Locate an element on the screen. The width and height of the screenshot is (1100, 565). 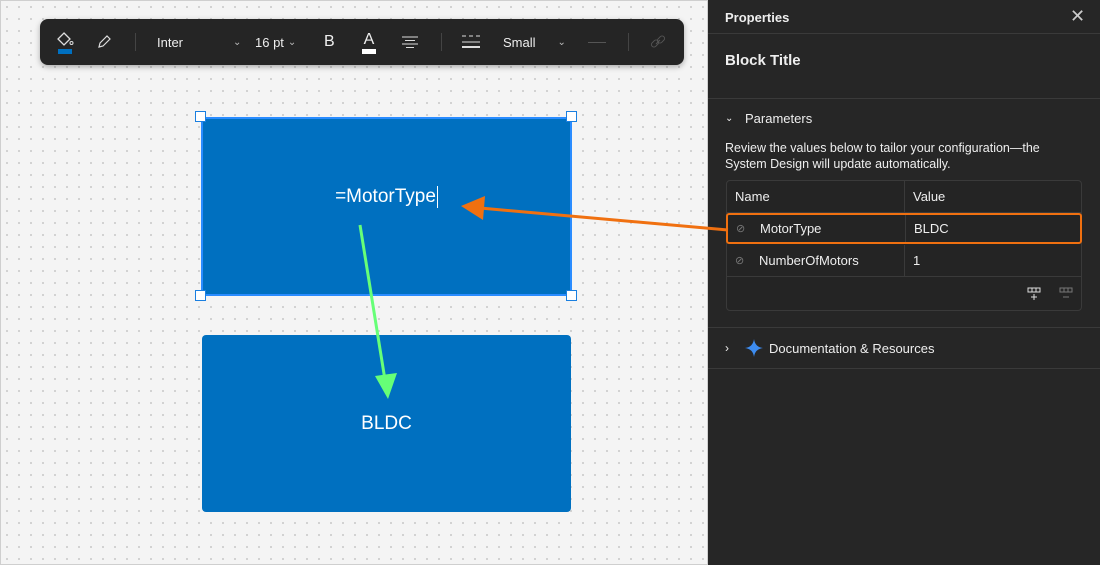
green-arrow is located at coordinates (372, 302).